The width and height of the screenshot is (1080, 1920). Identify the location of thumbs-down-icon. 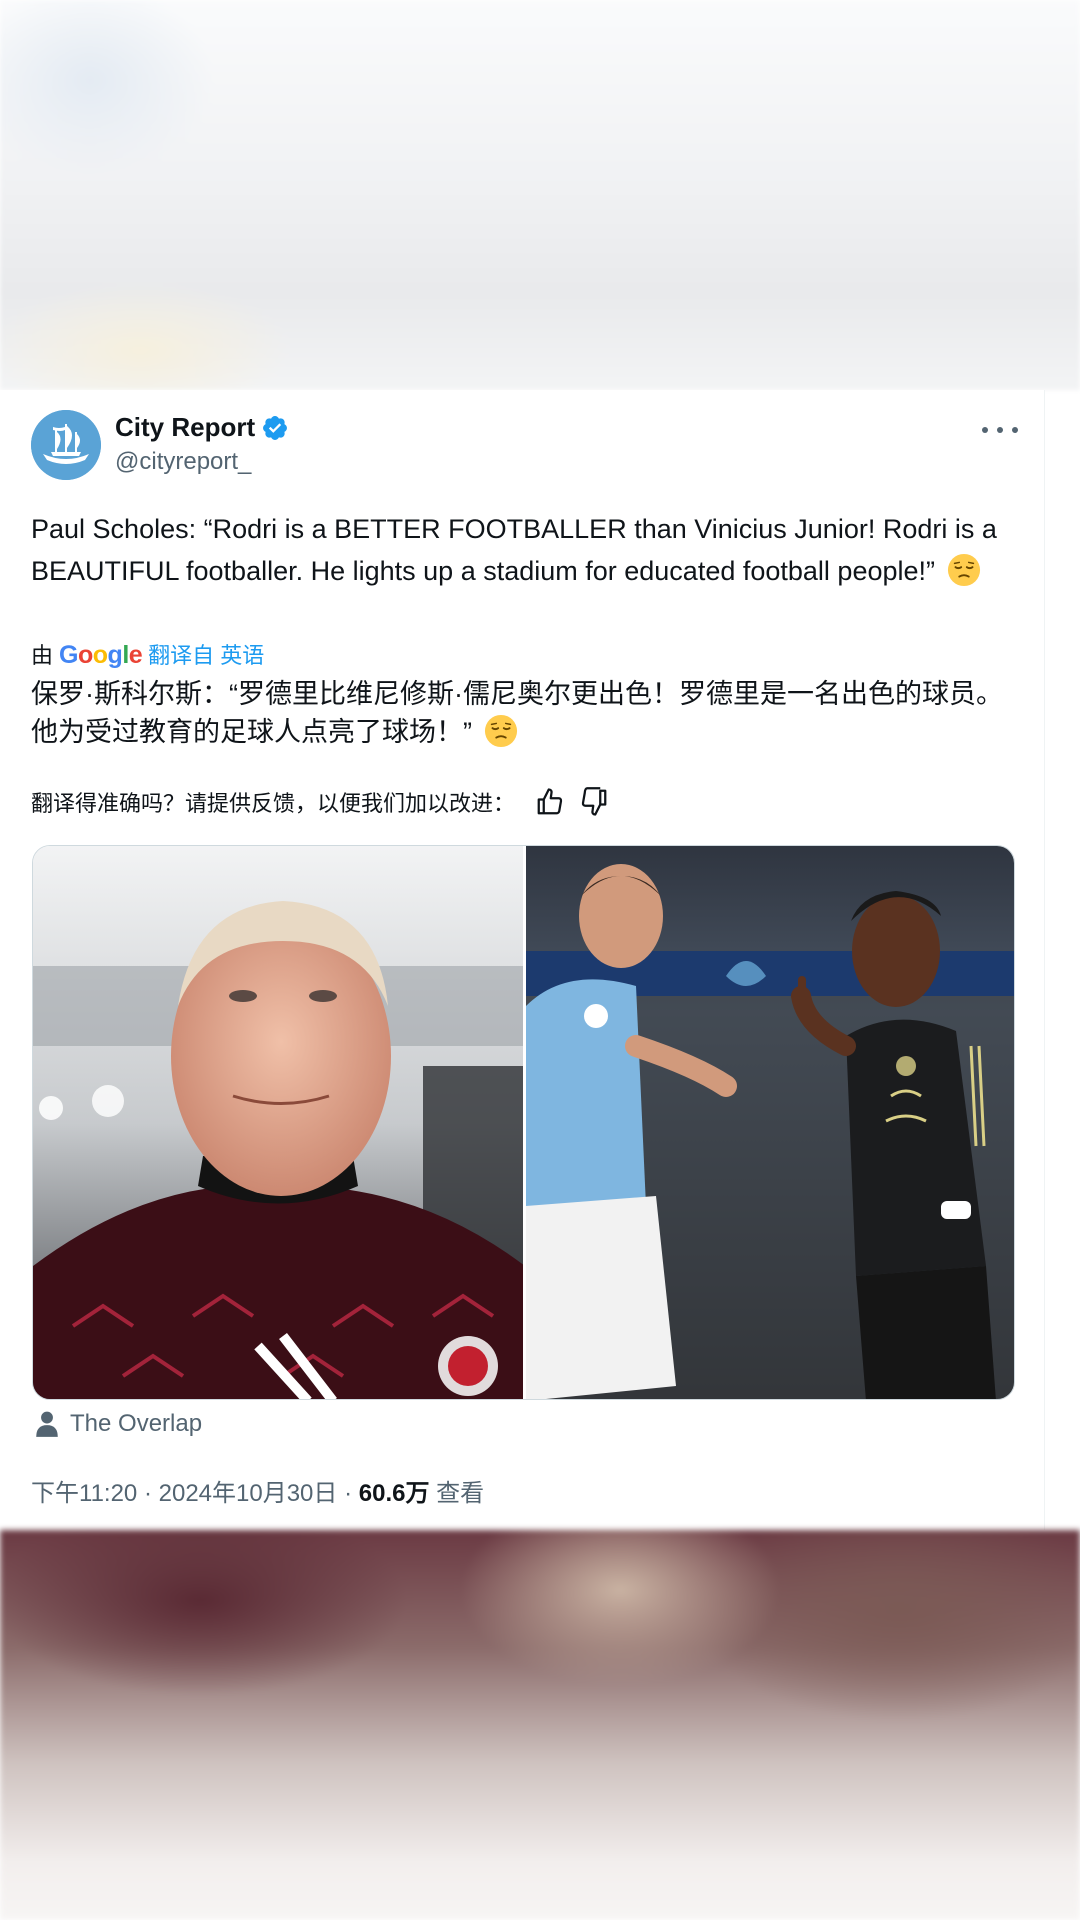
(594, 802).